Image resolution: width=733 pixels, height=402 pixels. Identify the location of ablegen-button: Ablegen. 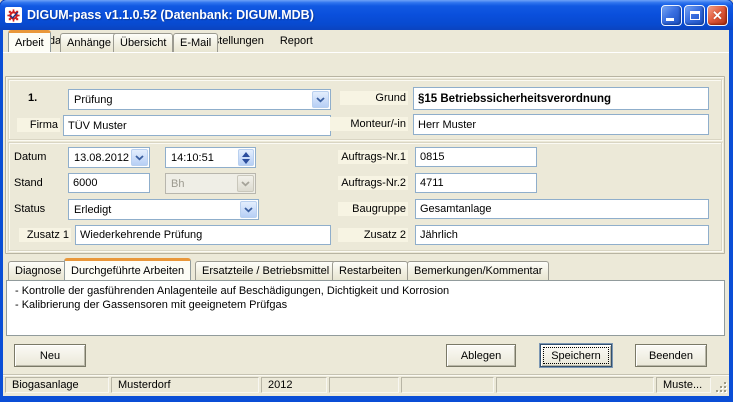
(481, 355).